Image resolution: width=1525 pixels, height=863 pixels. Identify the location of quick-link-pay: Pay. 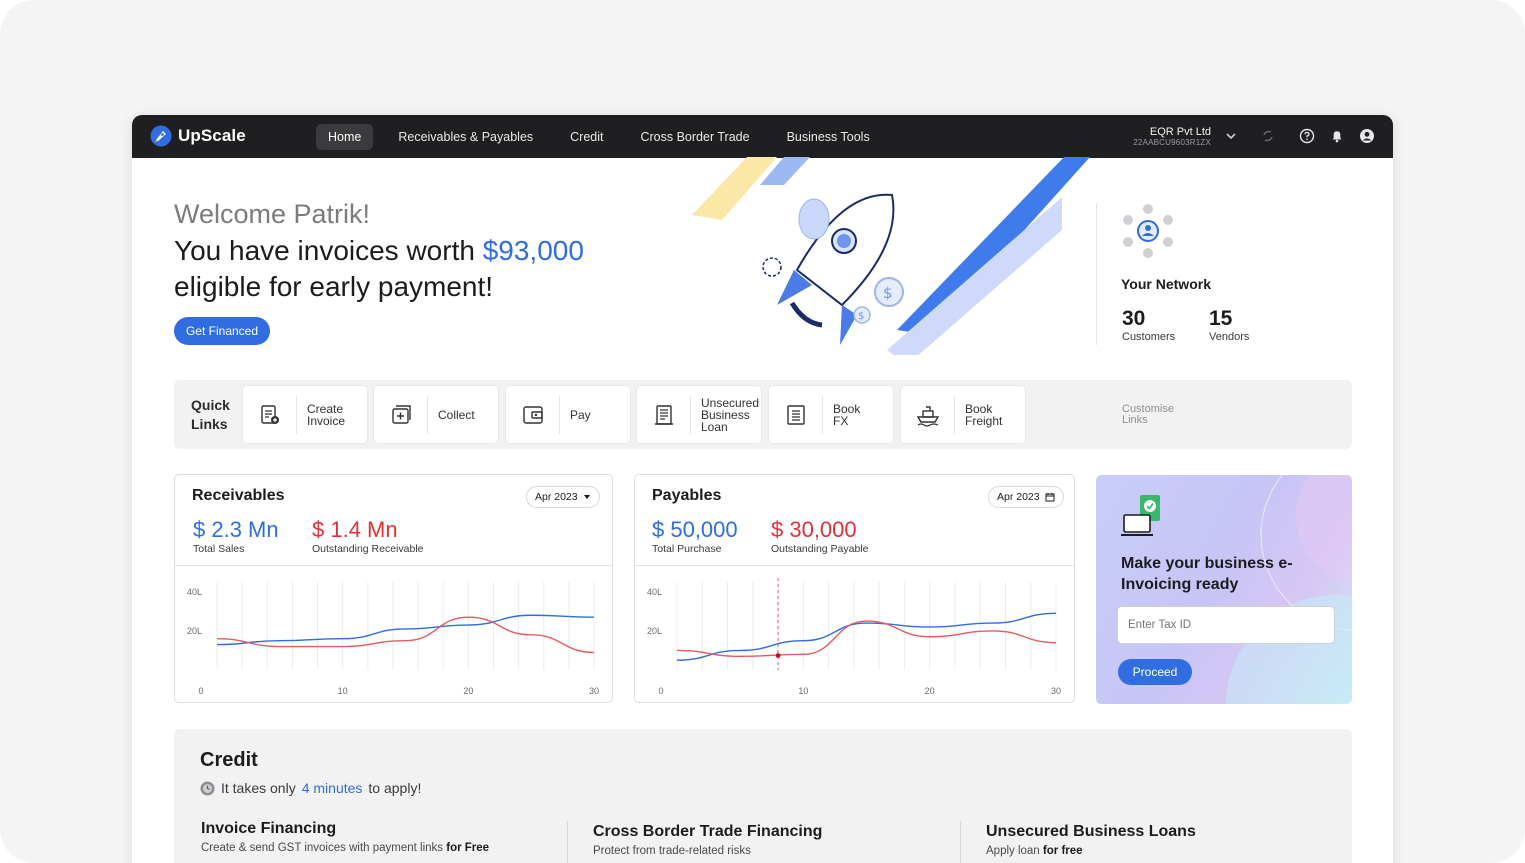
(568, 414).